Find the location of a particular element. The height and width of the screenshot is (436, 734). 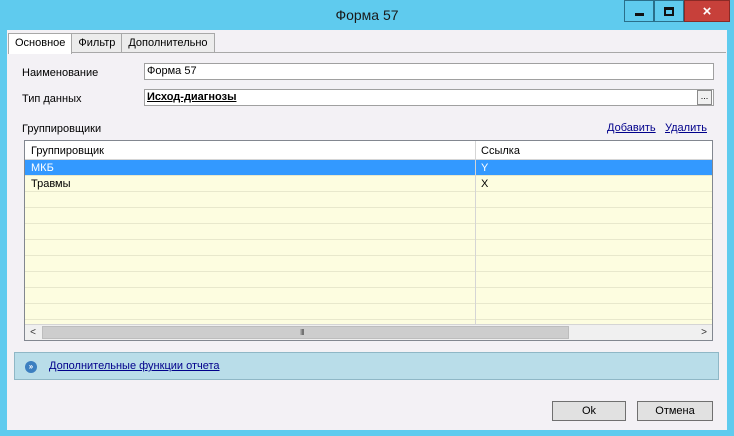

tab-additional: Дополнительно is located at coordinates (168, 43).